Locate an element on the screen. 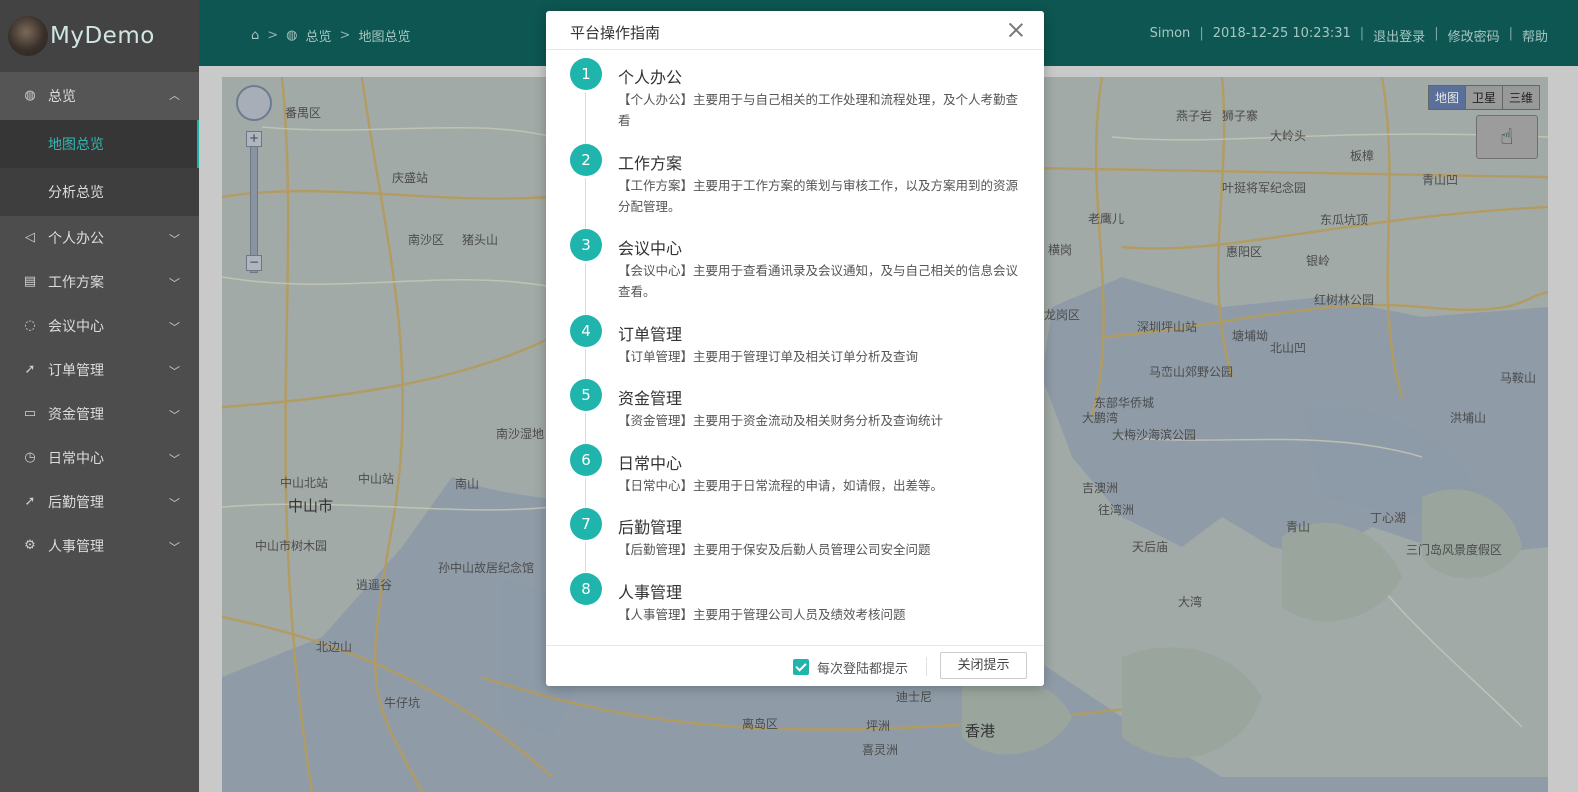 The image size is (1578, 792). zoom-out-button: − is located at coordinates (254, 263).